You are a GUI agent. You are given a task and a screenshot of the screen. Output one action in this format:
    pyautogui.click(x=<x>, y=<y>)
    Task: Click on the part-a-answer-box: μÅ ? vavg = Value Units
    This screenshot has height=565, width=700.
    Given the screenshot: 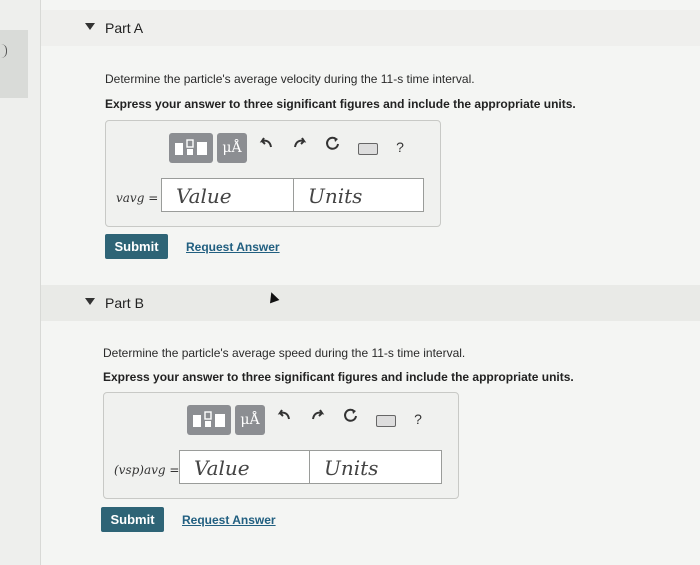 What is the action you would take?
    pyautogui.click(x=273, y=173)
    